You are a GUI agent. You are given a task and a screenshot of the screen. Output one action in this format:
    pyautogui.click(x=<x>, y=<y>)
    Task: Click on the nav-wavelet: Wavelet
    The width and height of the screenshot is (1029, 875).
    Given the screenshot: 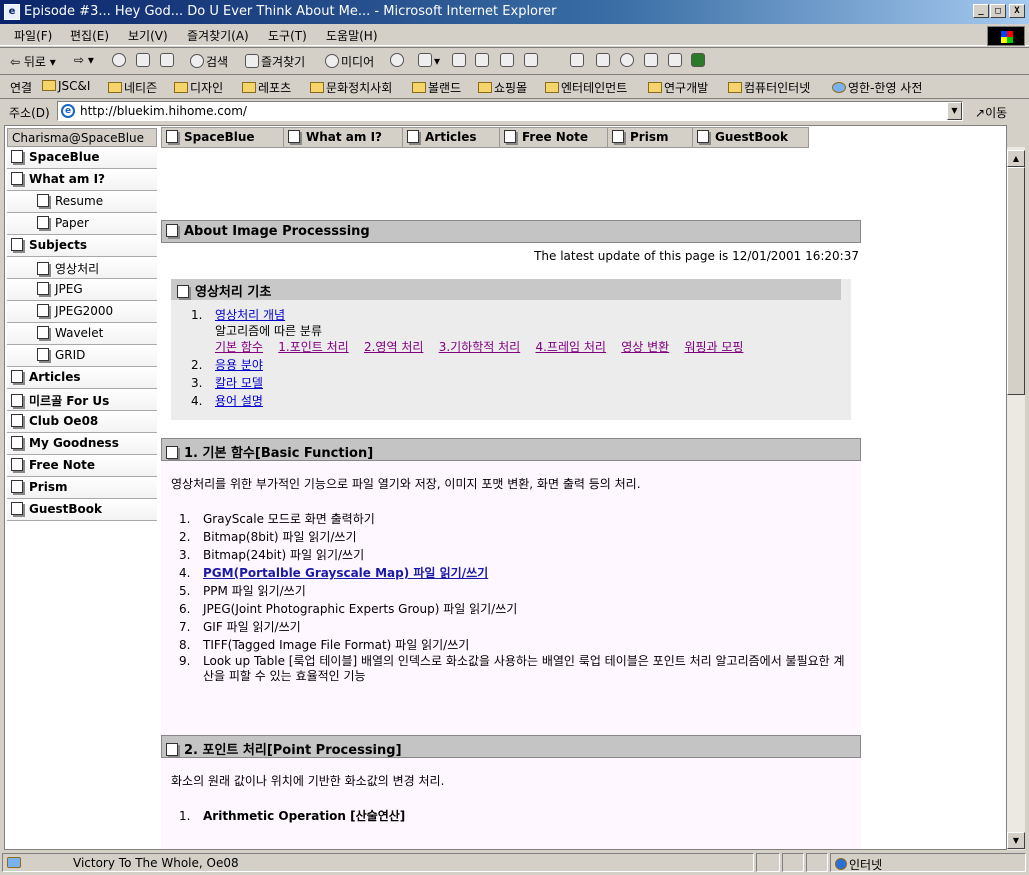 What is the action you would take?
    pyautogui.click(x=82, y=334)
    